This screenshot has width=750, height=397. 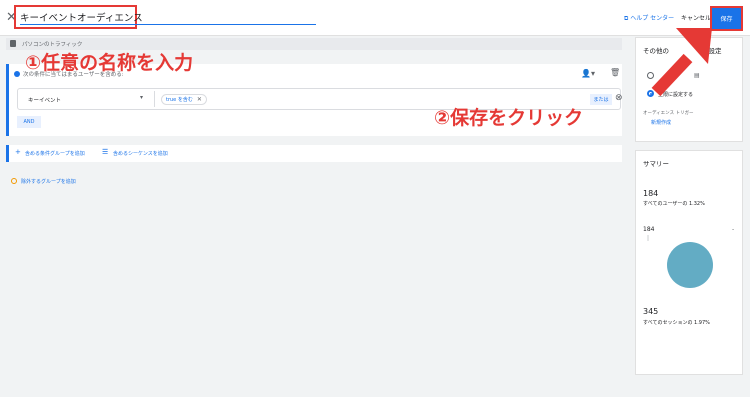 What do you see at coordinates (681, 62) in the screenshot?
I see `annotation-arrow-icon` at bounding box center [681, 62].